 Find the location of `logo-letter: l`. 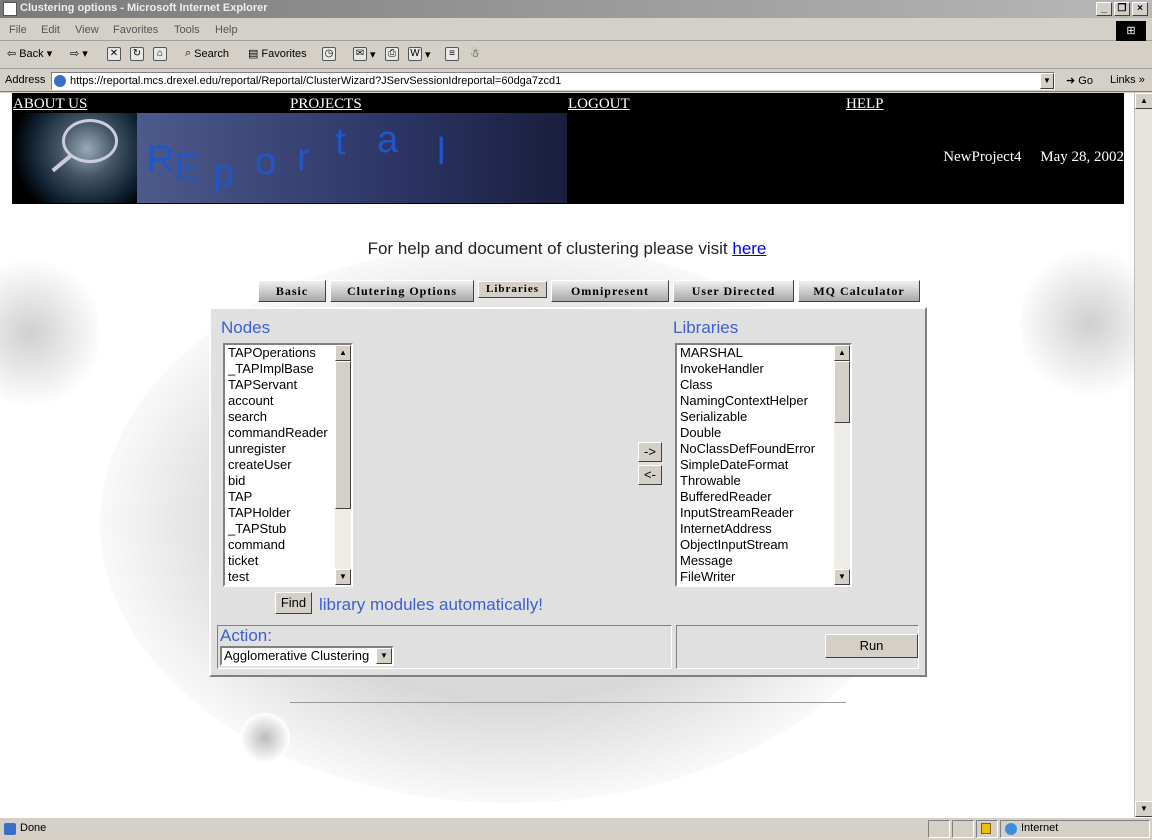

logo-letter: l is located at coordinates (441, 152).